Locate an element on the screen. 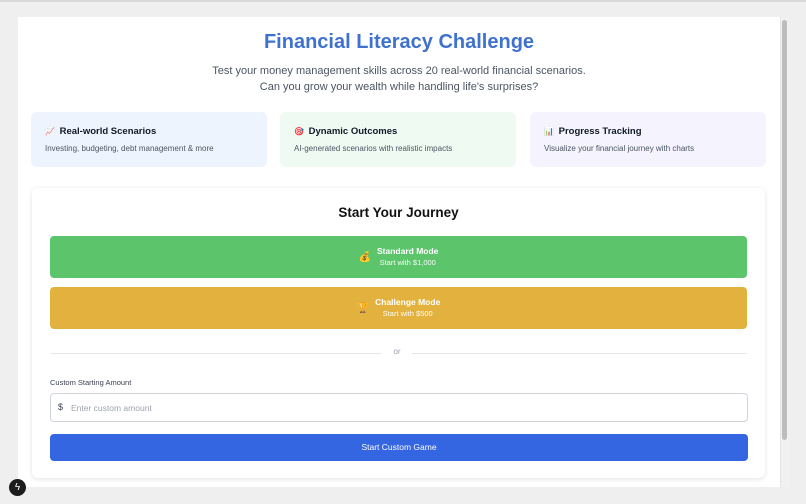  feature-title: Real-world Scenarios is located at coordinates (108, 131).